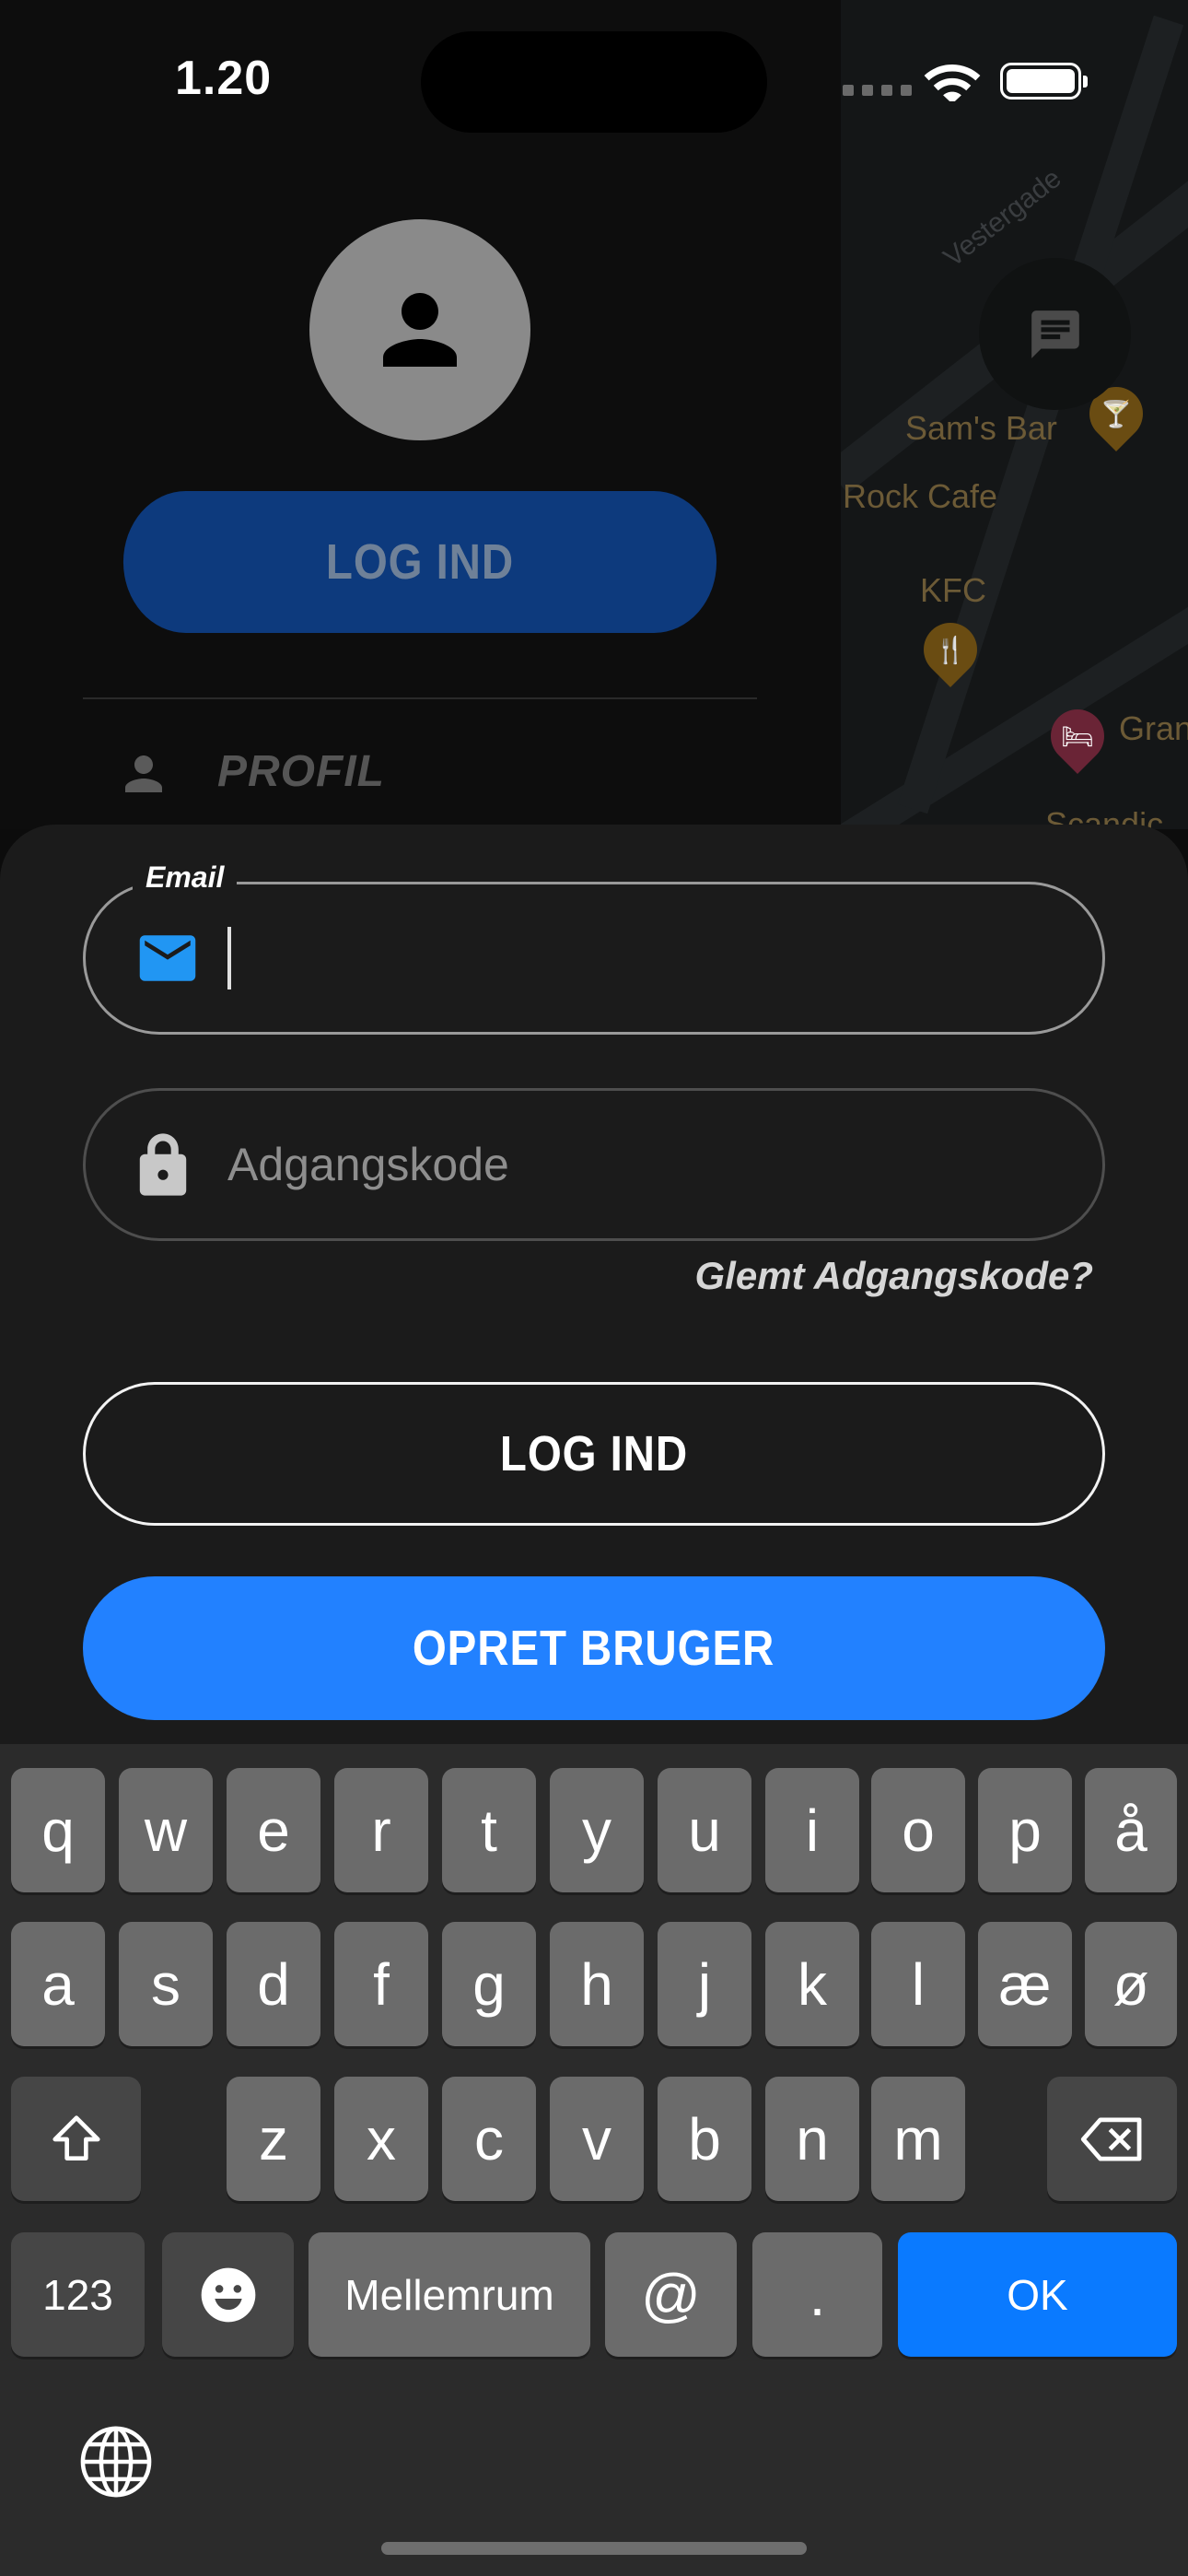 The image size is (1188, 2576). I want to click on key-u: u, so click(705, 1830).